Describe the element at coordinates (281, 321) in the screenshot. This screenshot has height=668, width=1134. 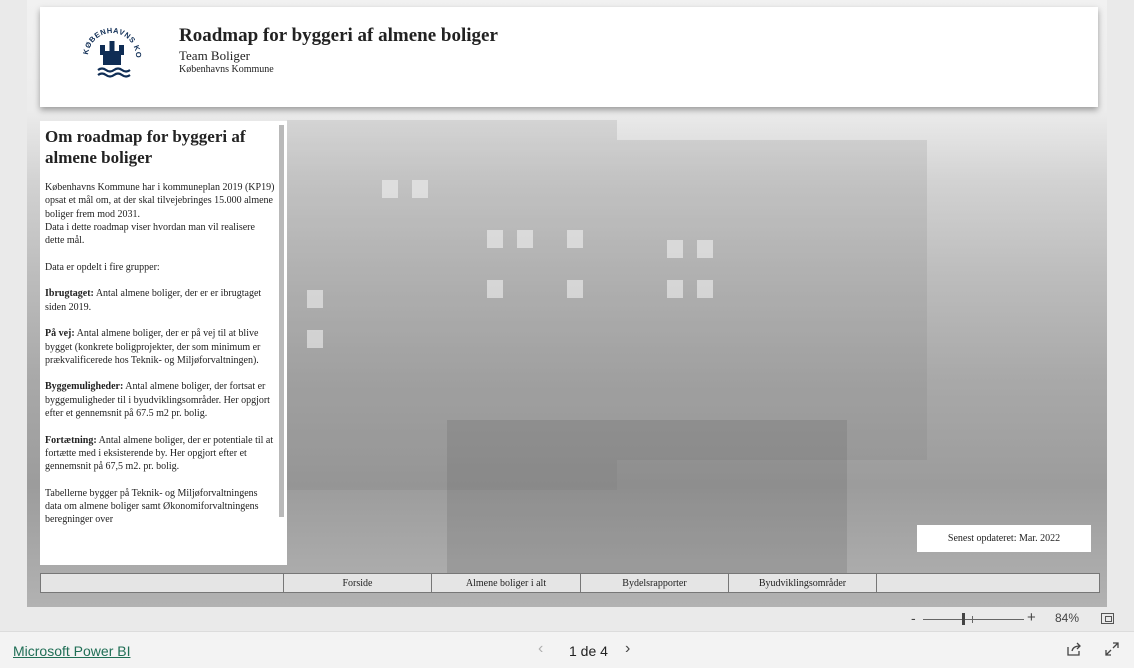
I see `info-panel-scrollbar` at that location.